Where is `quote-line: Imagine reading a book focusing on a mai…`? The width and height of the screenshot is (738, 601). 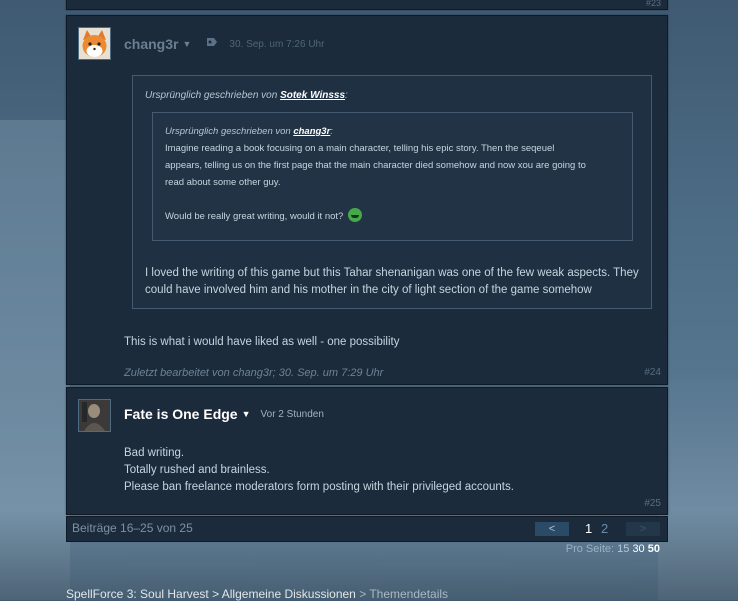
quote-line: Imagine reading a book focusing on a mai… is located at coordinates (360, 148).